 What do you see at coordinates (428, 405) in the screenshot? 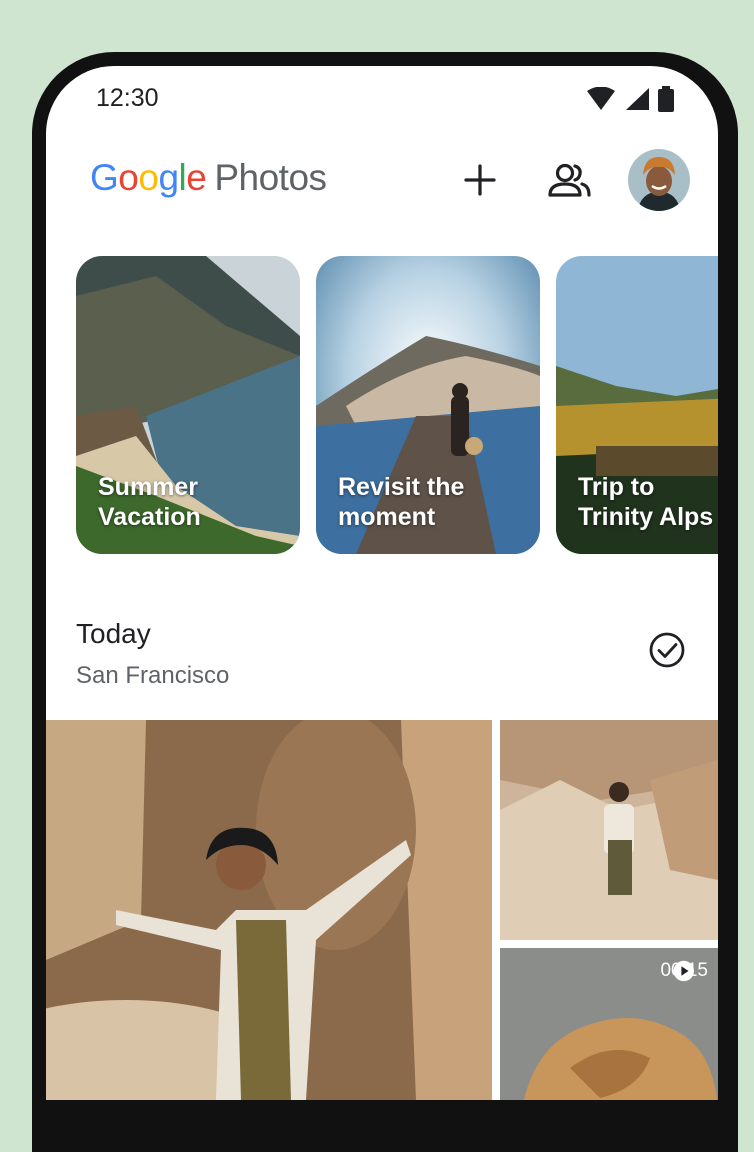
I see `memory-card: Revisit the moment` at bounding box center [428, 405].